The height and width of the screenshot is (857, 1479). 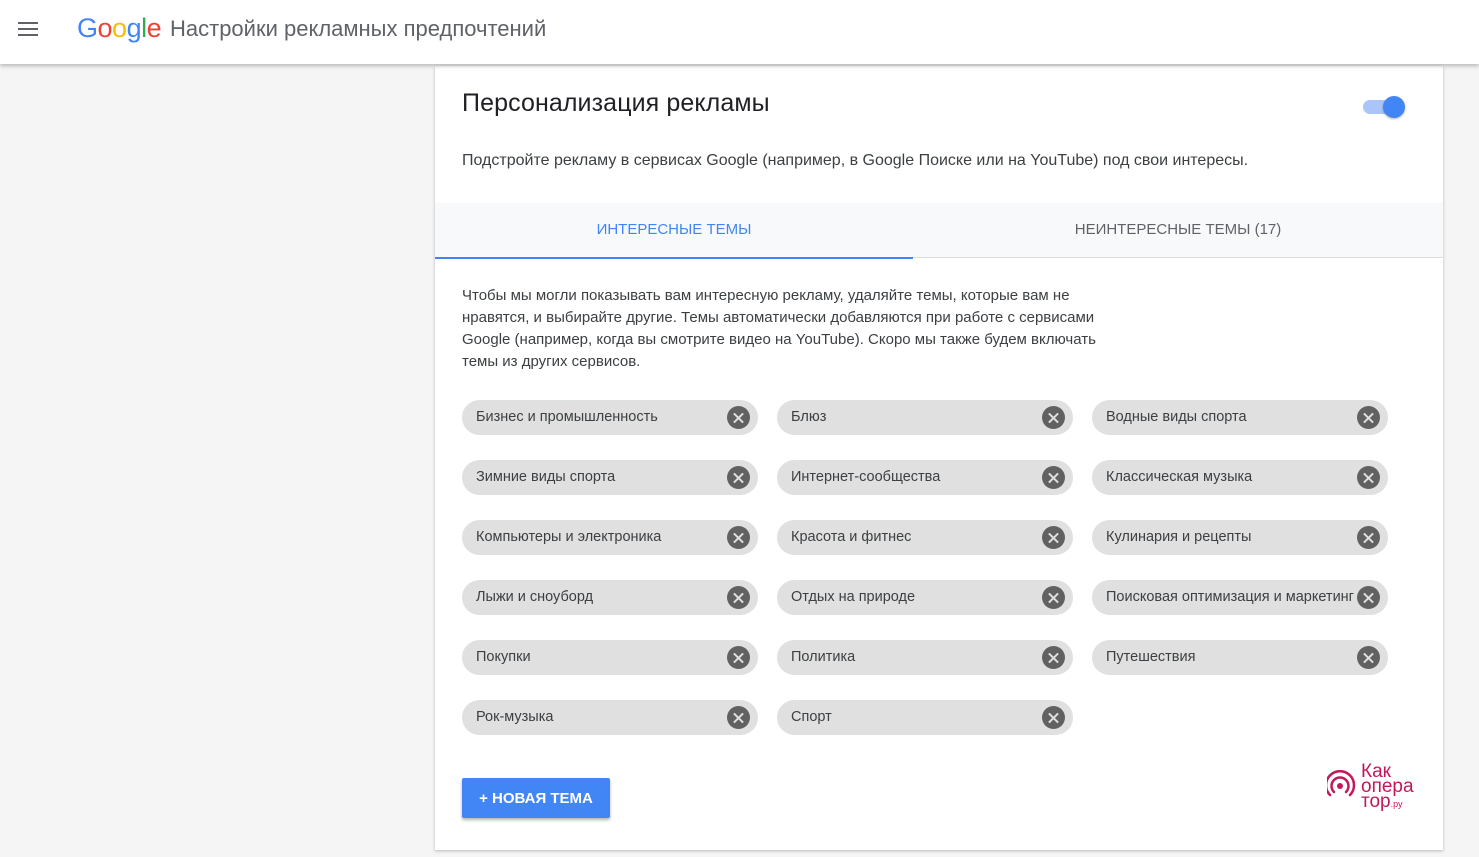 What do you see at coordinates (866, 477) in the screenshot?
I see `topic-chip-label: Интернет-сообщества` at bounding box center [866, 477].